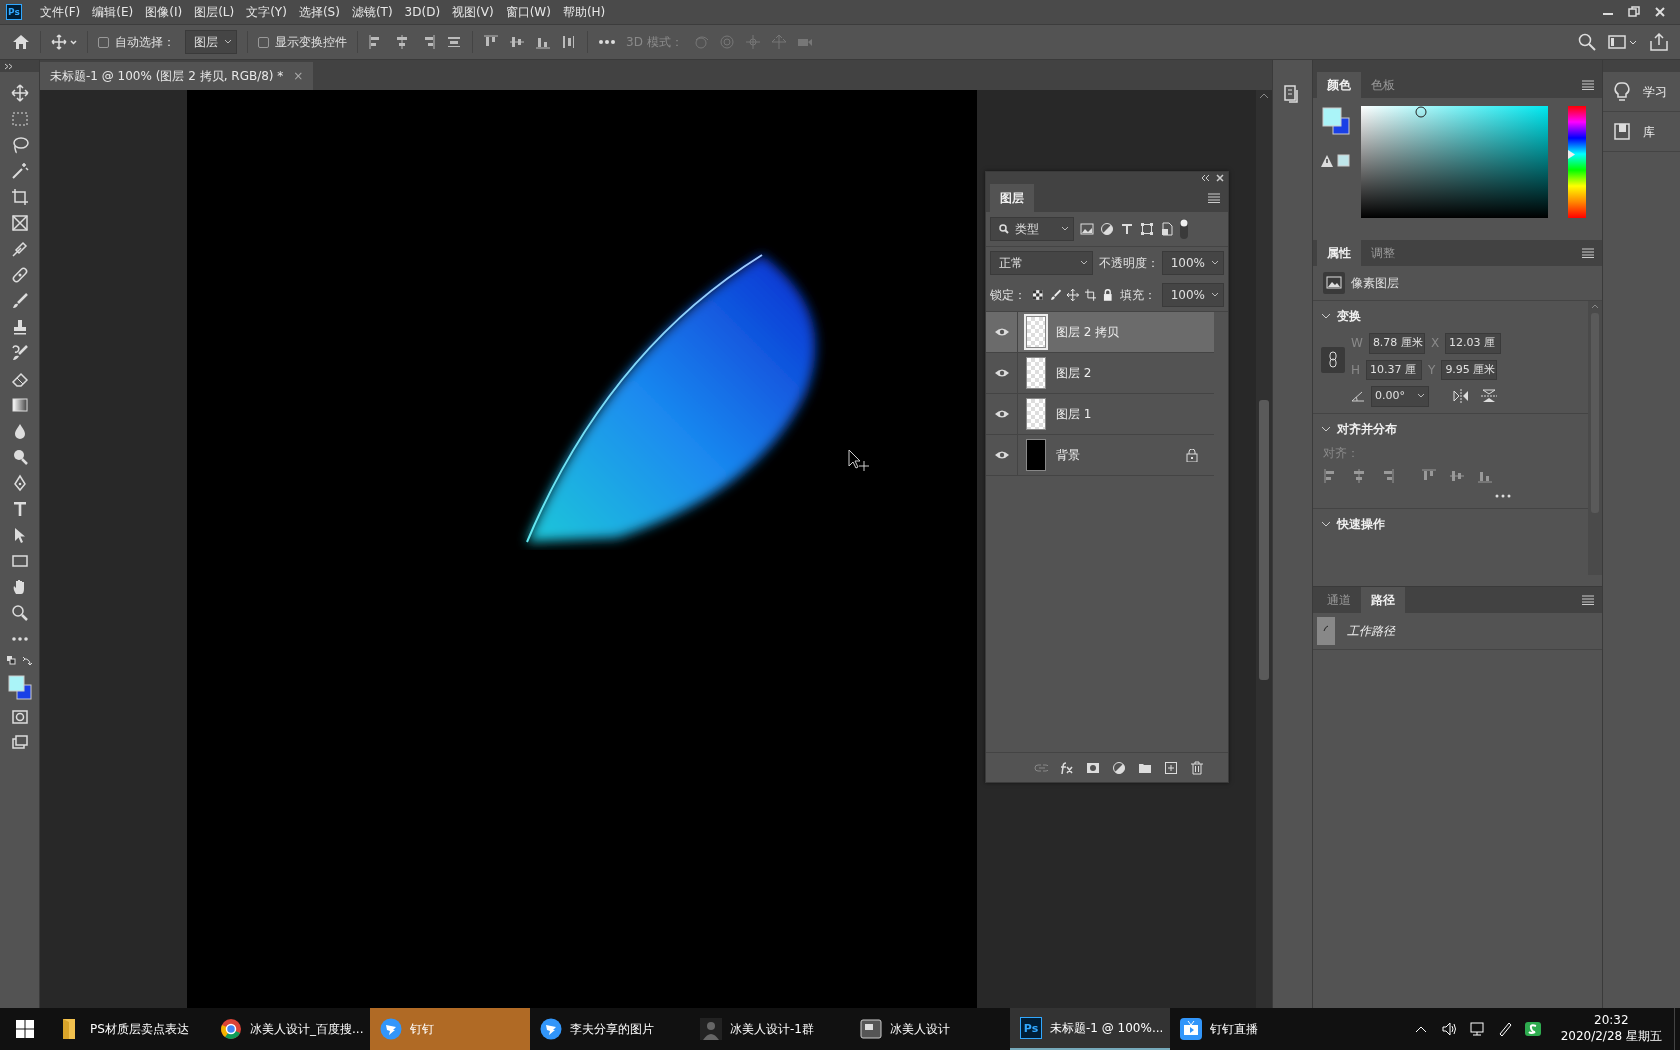 The height and width of the screenshot is (1050, 1680). What do you see at coordinates (1660, 12) in the screenshot?
I see `close-icon` at bounding box center [1660, 12].